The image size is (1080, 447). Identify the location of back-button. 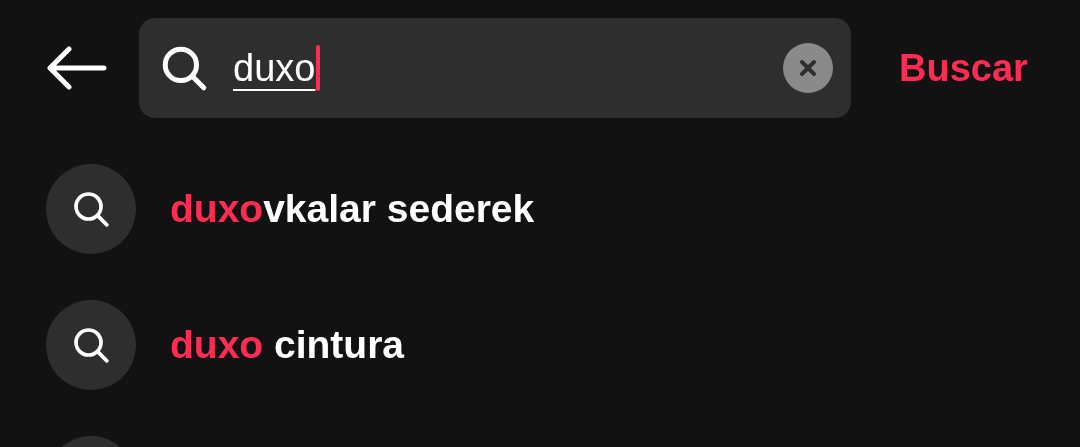
(77, 68).